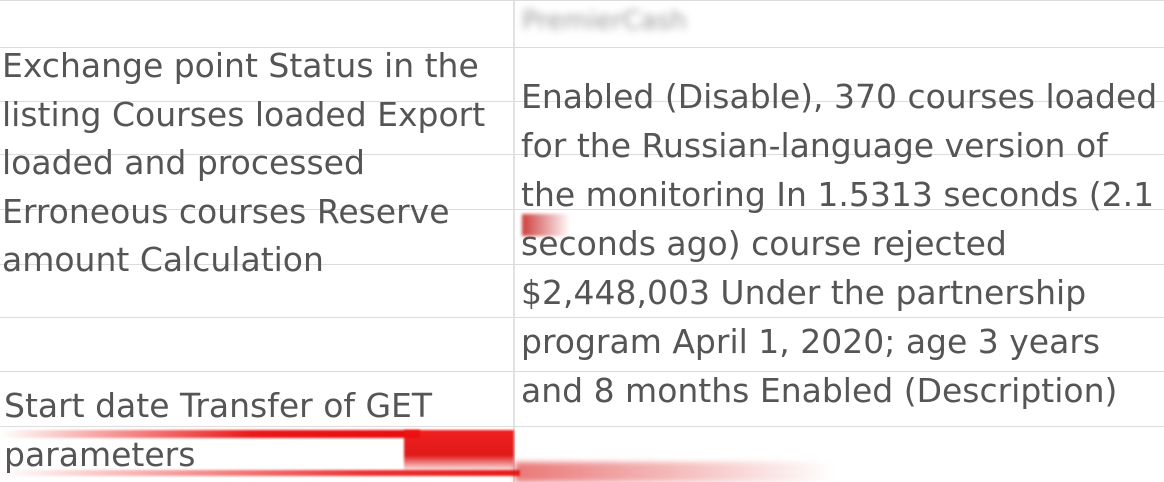 The height and width of the screenshot is (482, 1164). What do you see at coordinates (582, 0) in the screenshot?
I see `row-divider` at bounding box center [582, 0].